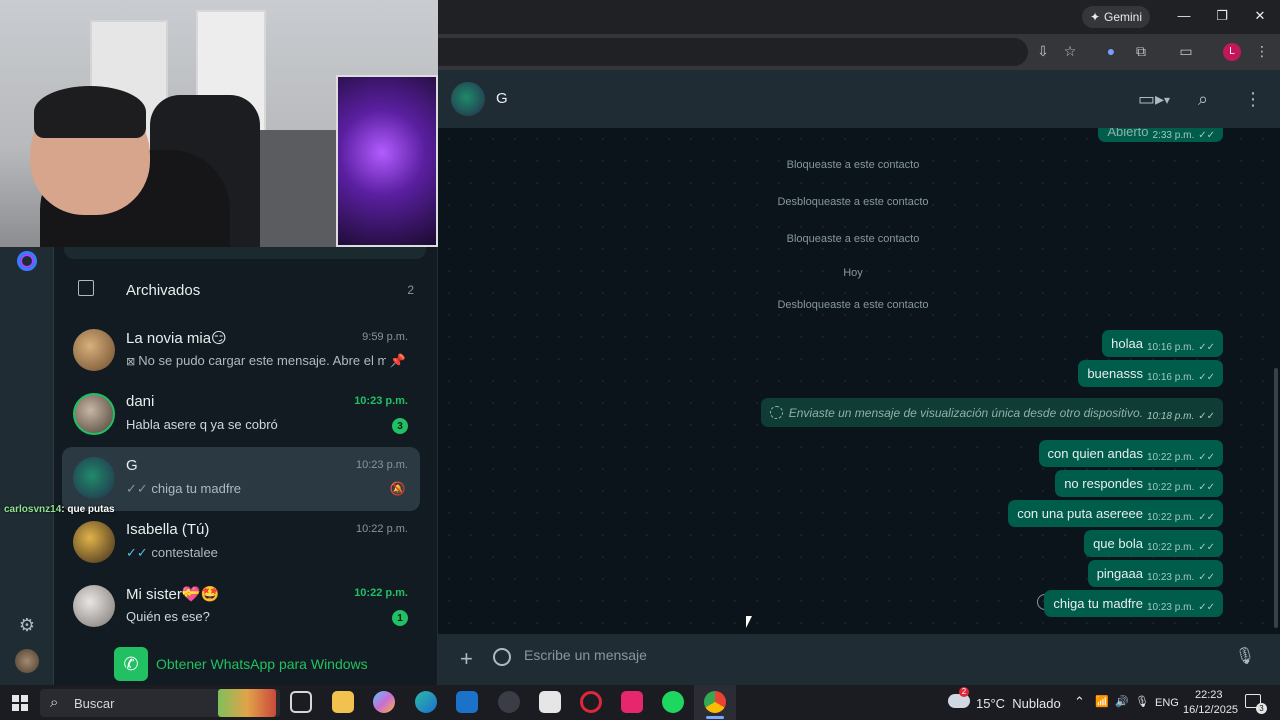  What do you see at coordinates (1070, 52) in the screenshot?
I see `bookmark-star-icon: ☆` at bounding box center [1070, 52].